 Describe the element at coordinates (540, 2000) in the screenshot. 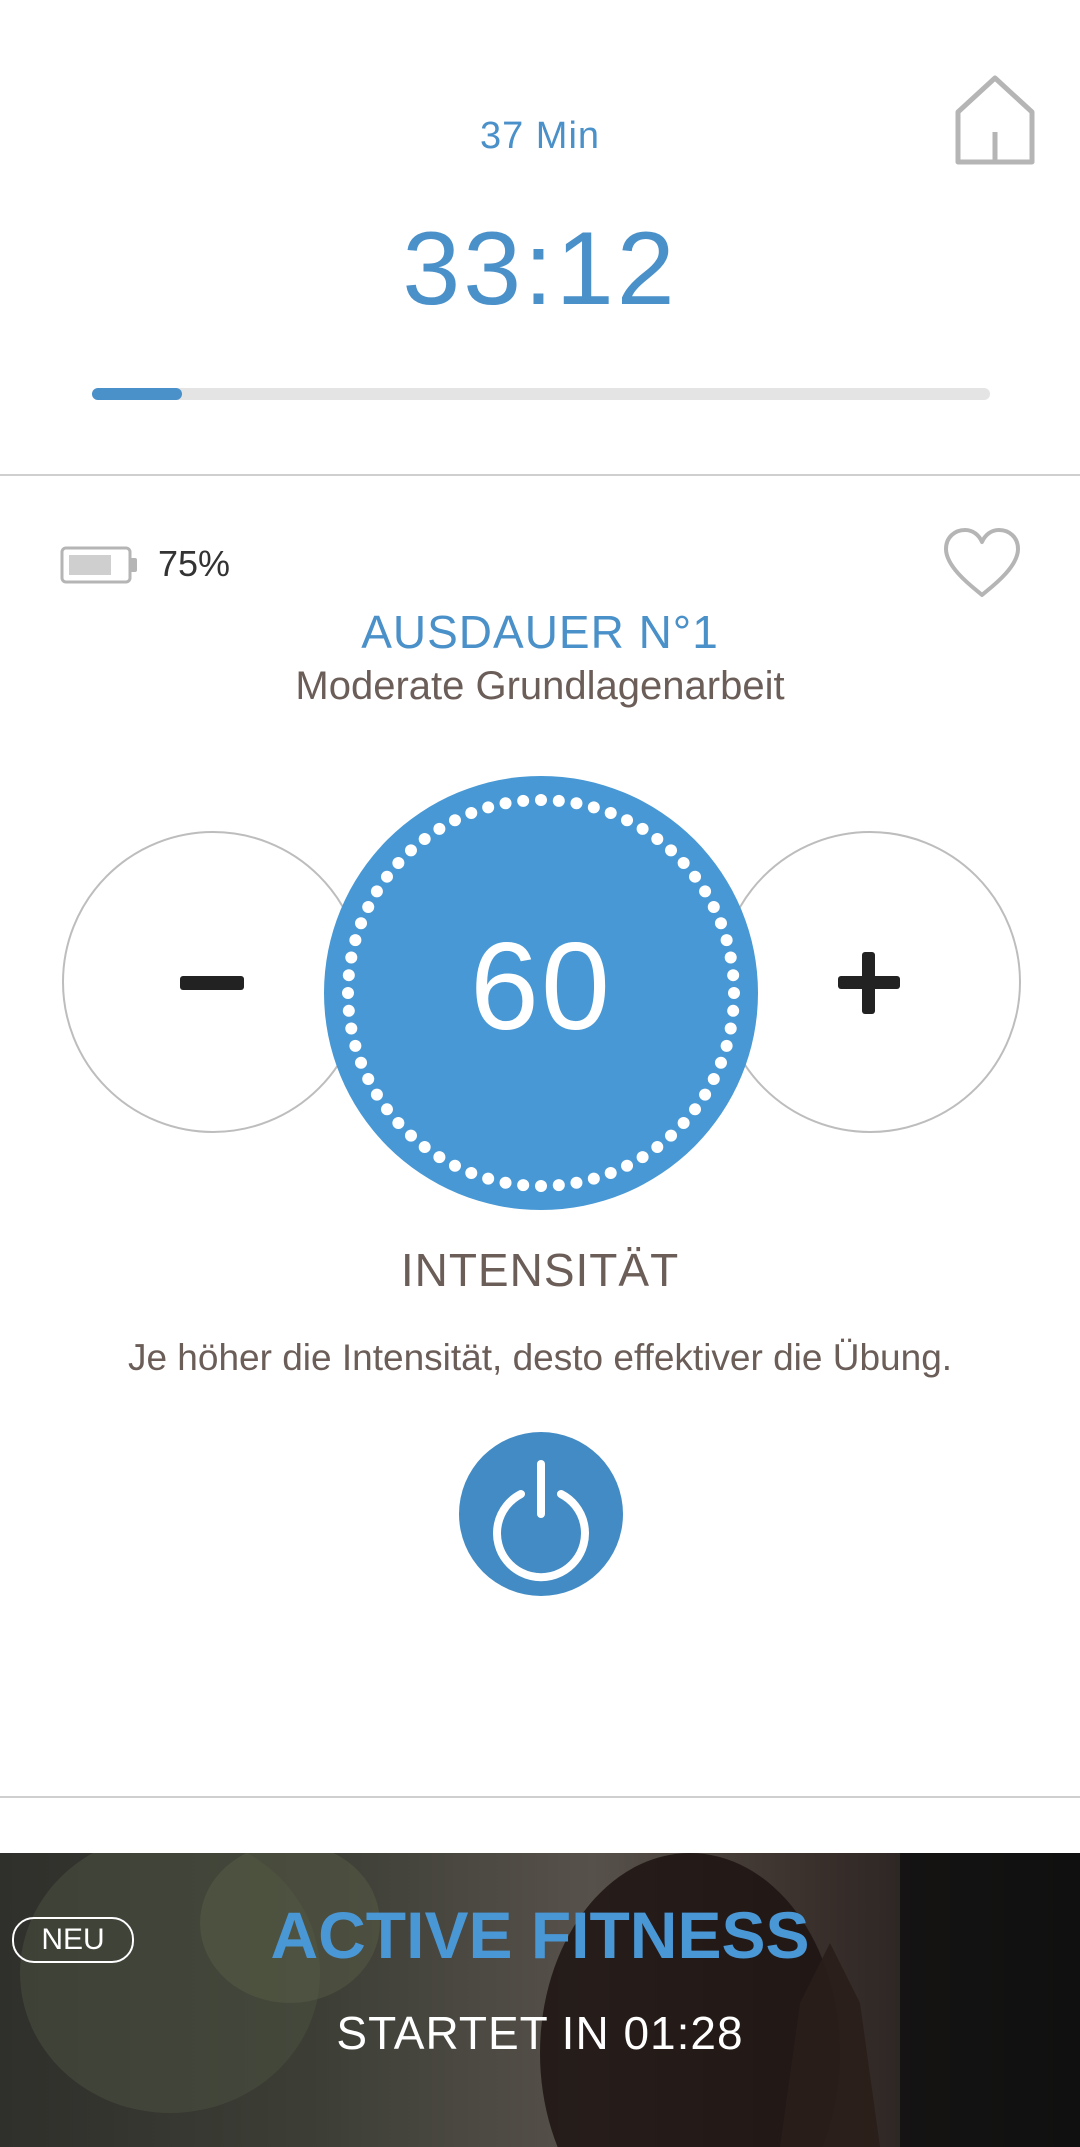

I see `promo-banner: NEU ACTIVE FITNESS STARTET IN 01:28` at that location.